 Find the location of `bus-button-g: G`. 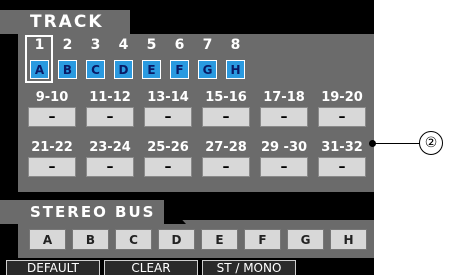

bus-button-g: G is located at coordinates (305, 239).